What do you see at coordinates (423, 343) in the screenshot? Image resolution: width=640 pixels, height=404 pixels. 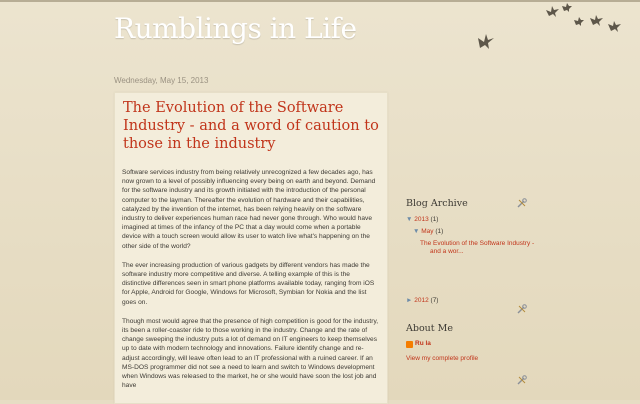 I see `author-name: Ru la` at bounding box center [423, 343].